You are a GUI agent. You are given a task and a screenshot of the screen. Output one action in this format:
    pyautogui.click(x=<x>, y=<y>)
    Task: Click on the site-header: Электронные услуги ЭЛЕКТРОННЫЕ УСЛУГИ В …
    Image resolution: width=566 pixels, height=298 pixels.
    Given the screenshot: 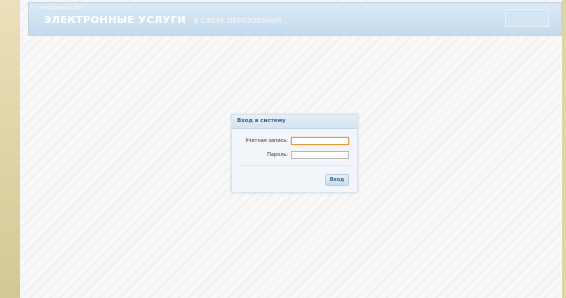 What is the action you would take?
    pyautogui.click(x=295, y=19)
    